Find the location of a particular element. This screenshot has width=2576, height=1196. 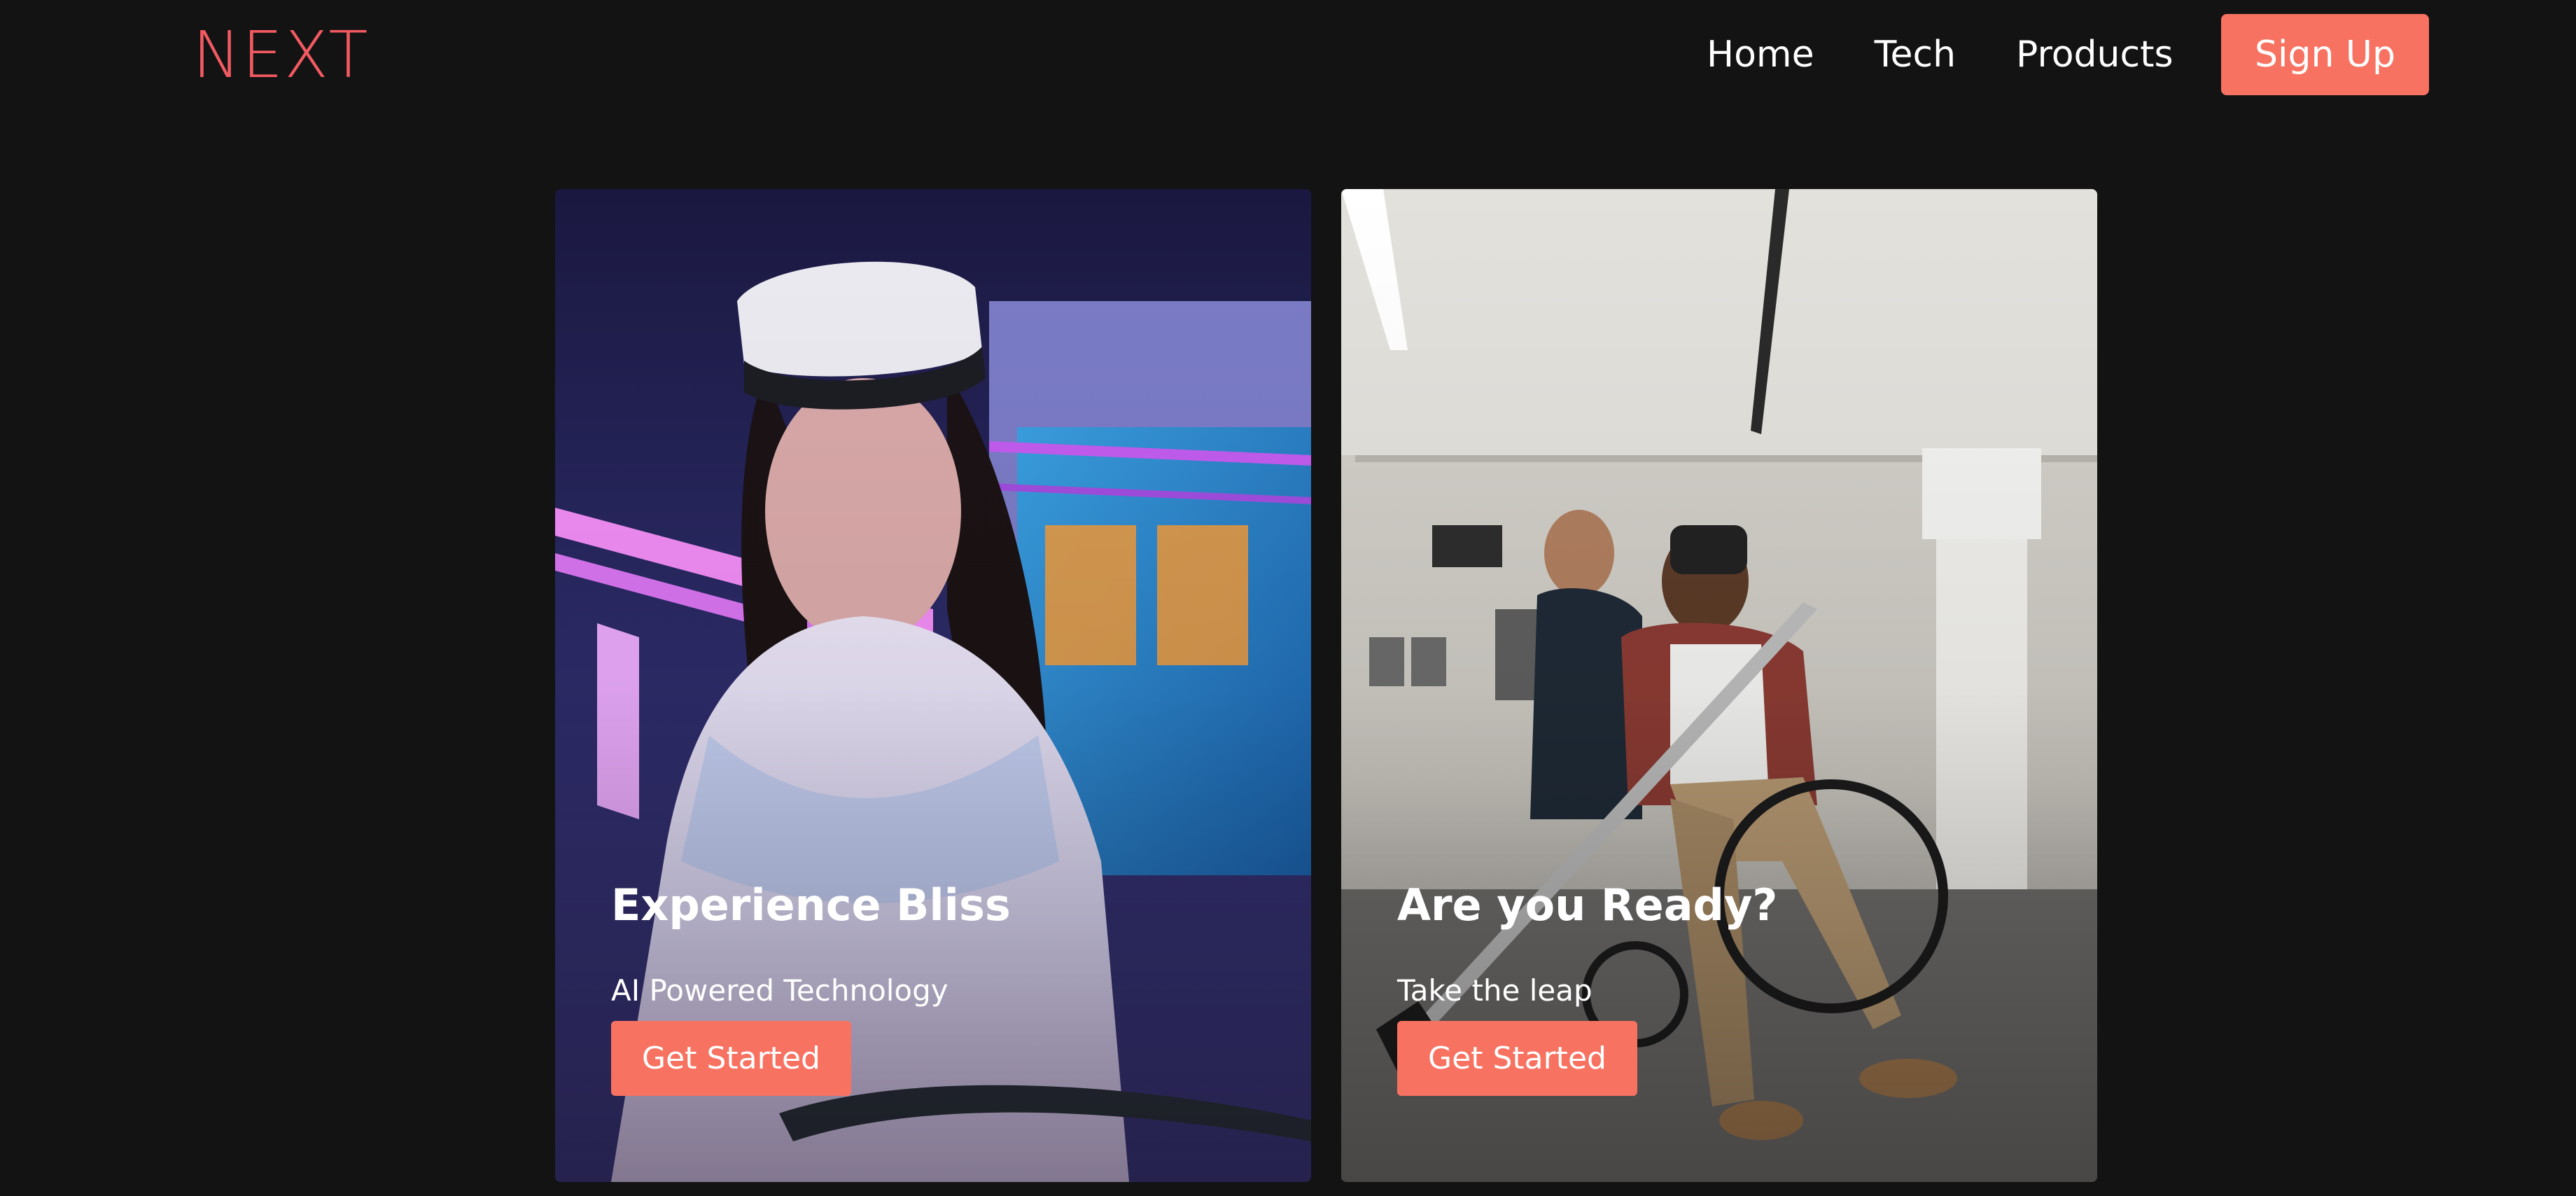

nav-link-products: Products is located at coordinates (2095, 54).